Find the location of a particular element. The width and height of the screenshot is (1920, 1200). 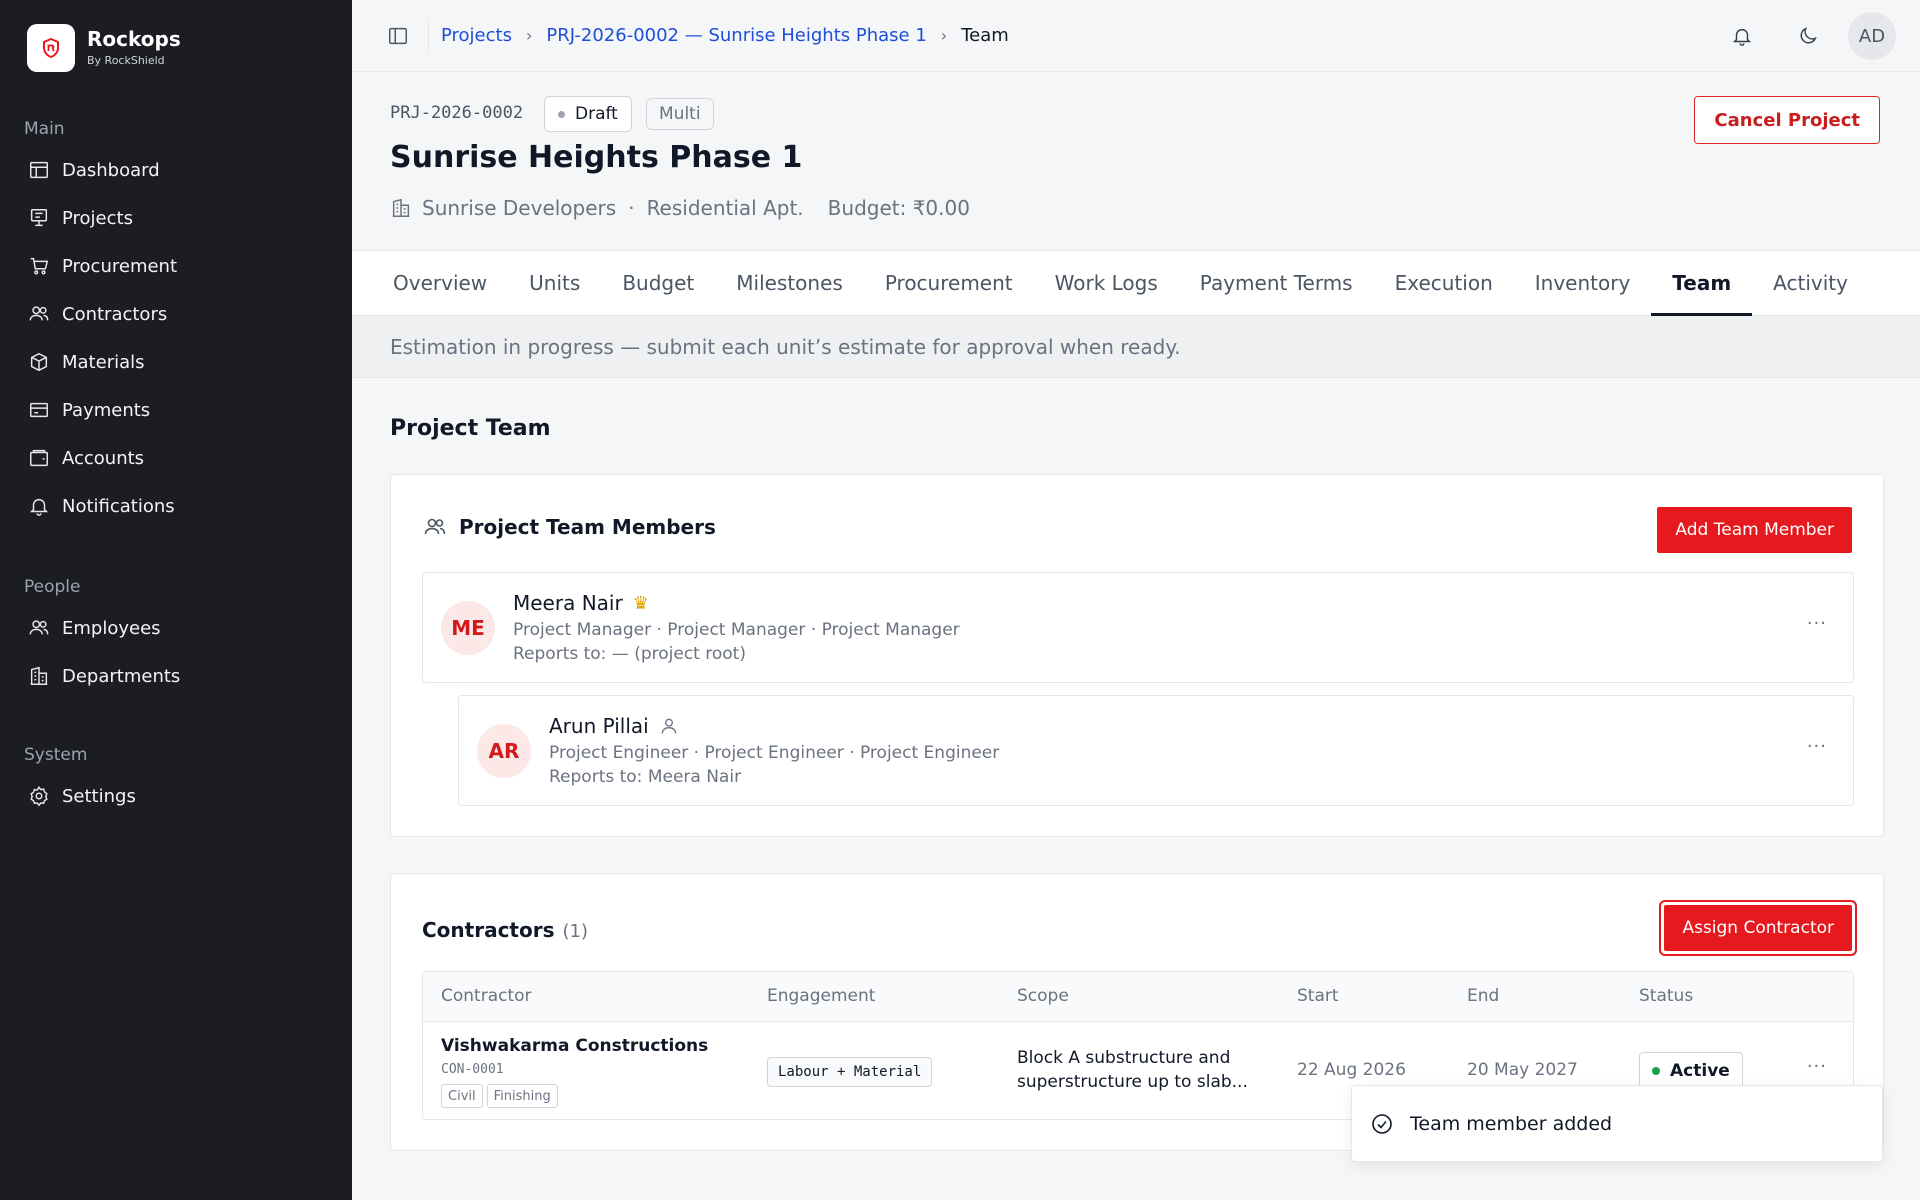

project-code: PRJ-2026-0002 is located at coordinates (457, 113).